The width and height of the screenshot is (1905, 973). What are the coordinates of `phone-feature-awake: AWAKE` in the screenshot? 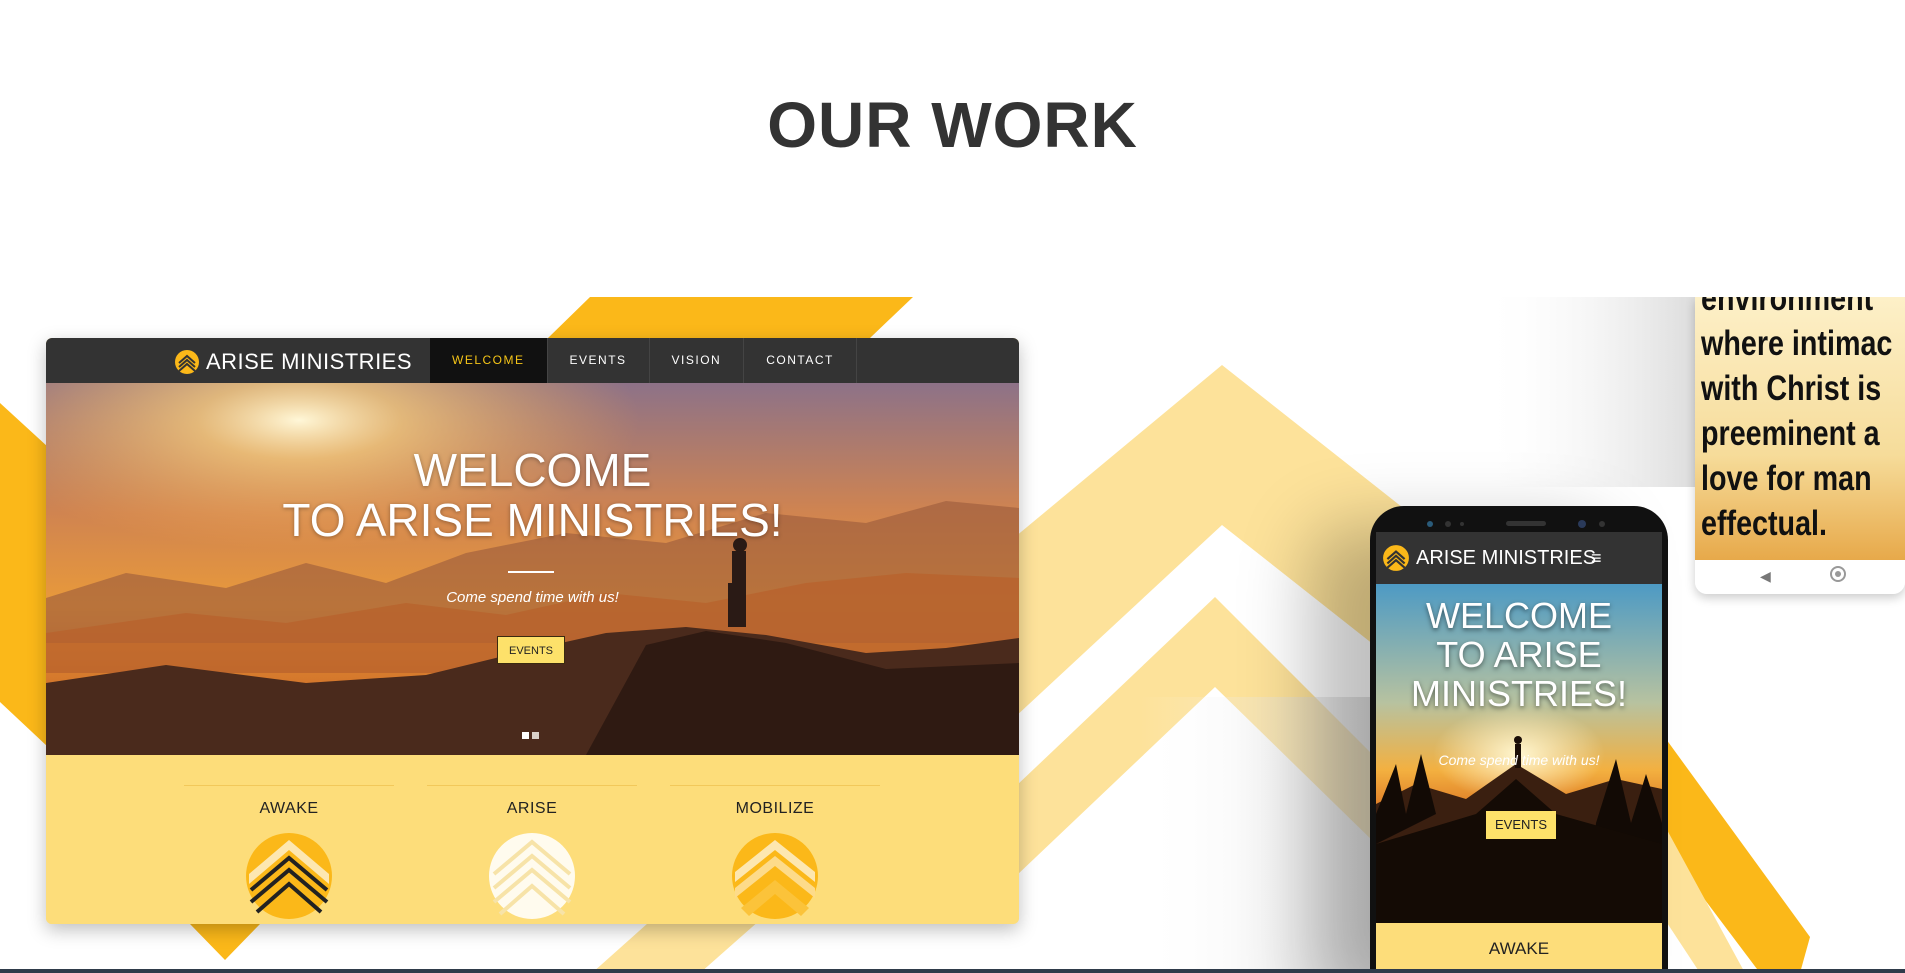 It's located at (1519, 948).